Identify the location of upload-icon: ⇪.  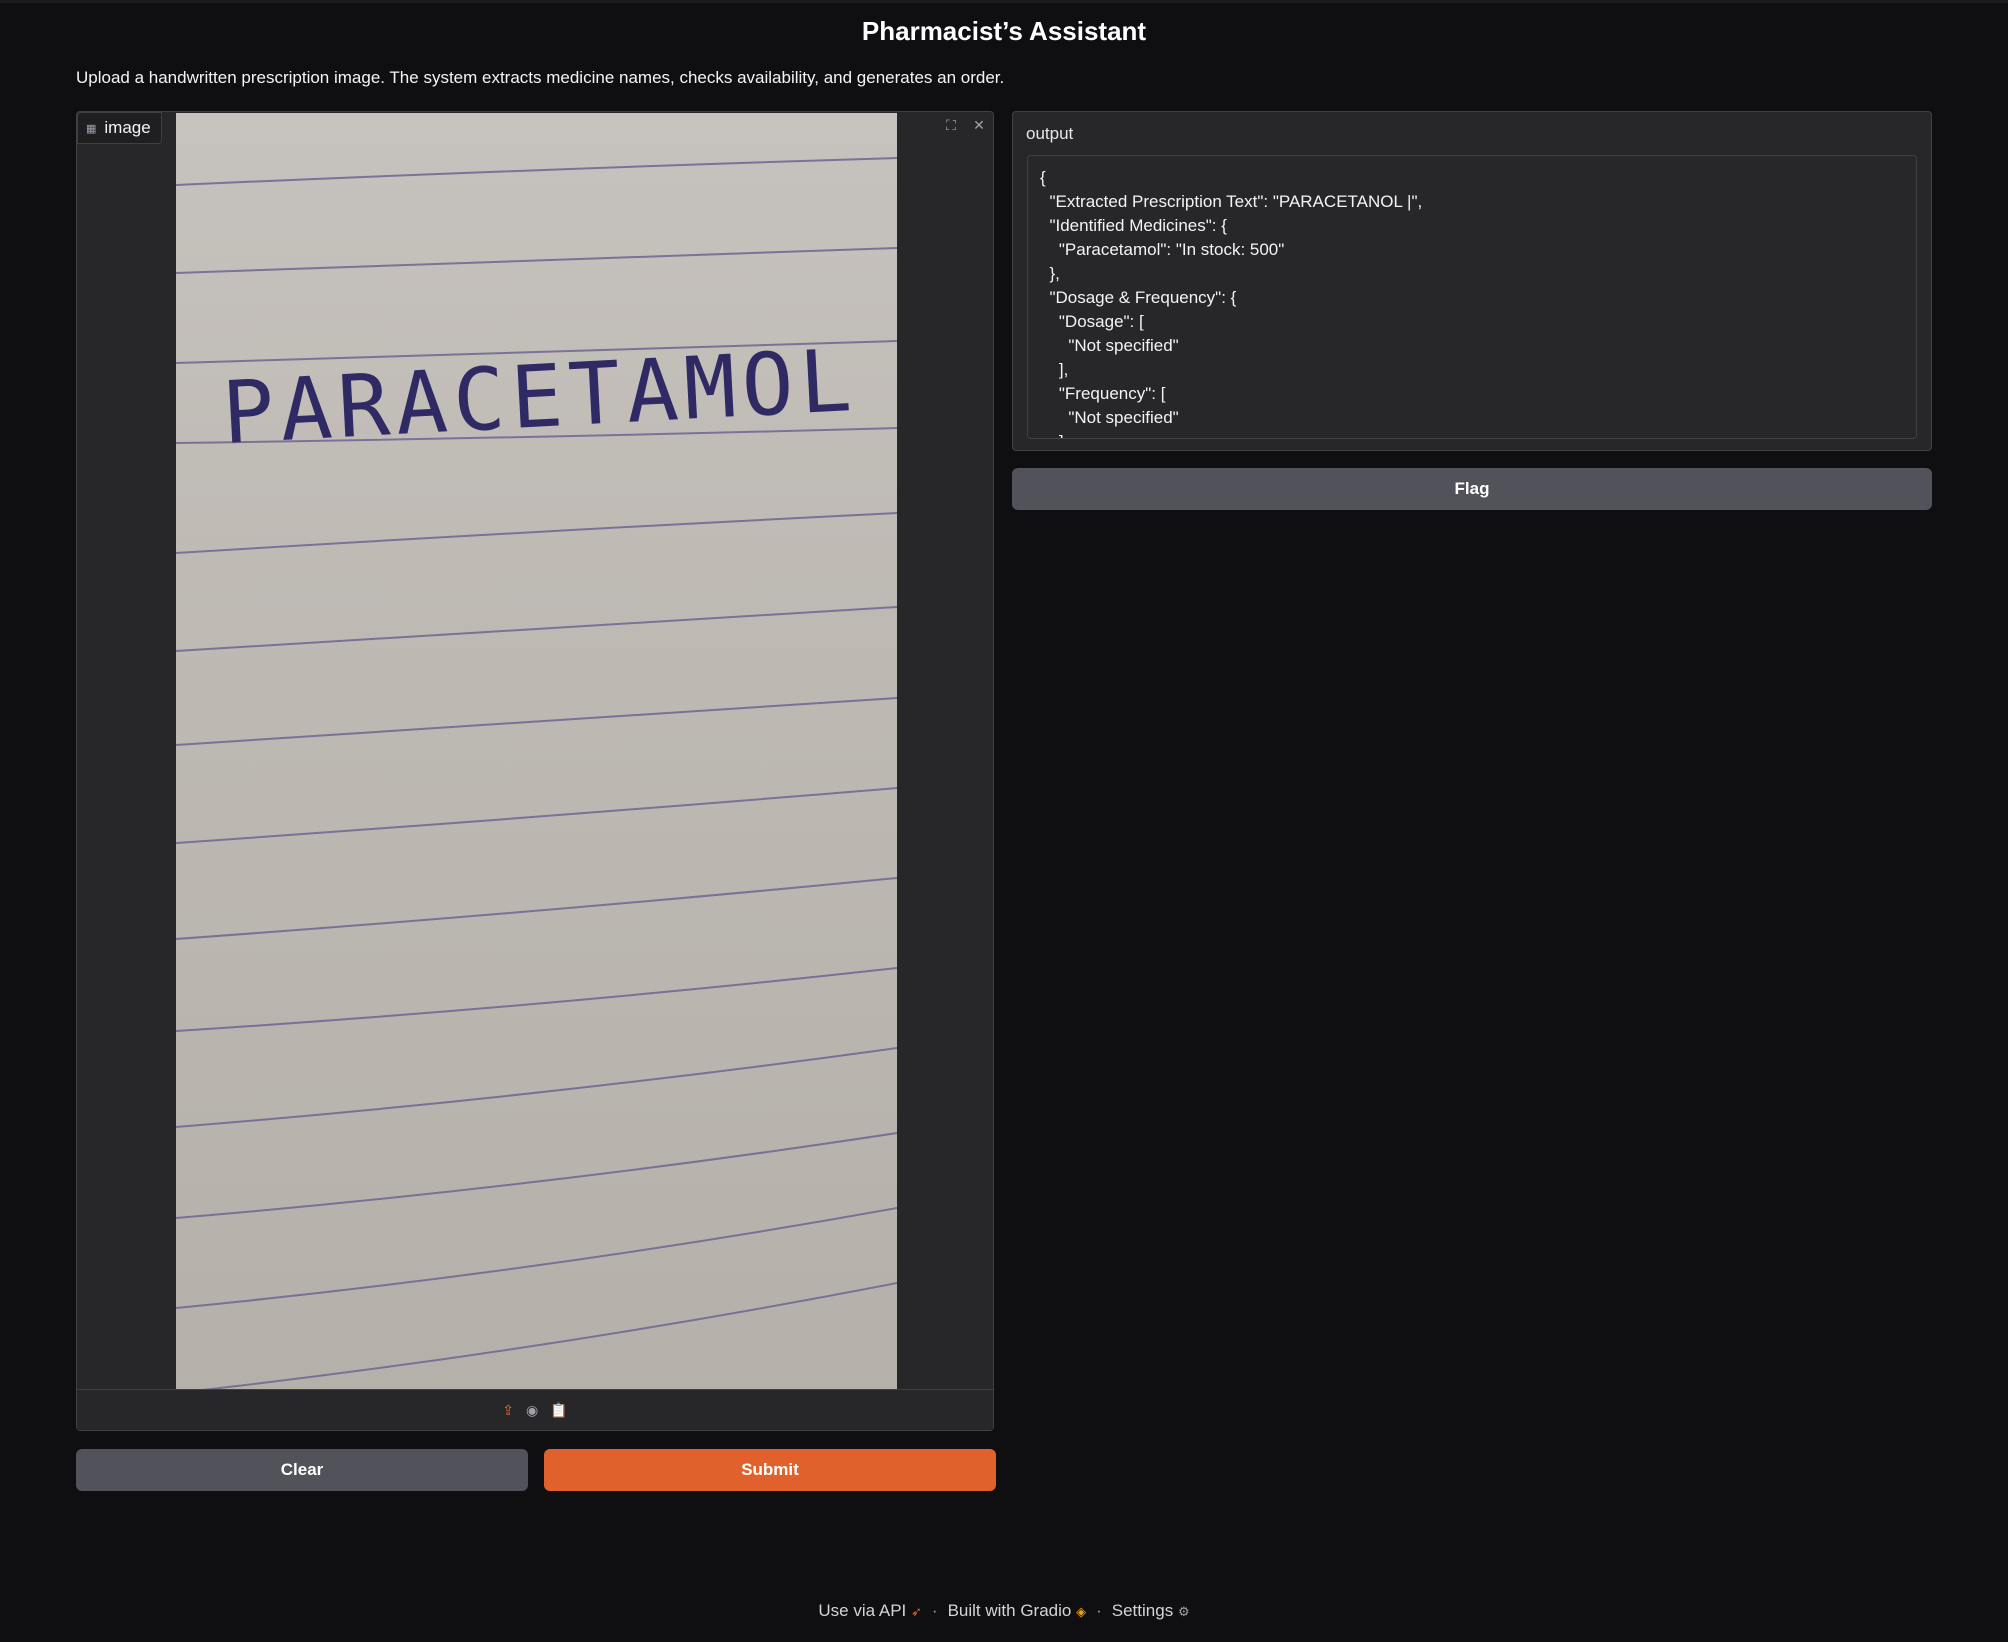
(508, 1410).